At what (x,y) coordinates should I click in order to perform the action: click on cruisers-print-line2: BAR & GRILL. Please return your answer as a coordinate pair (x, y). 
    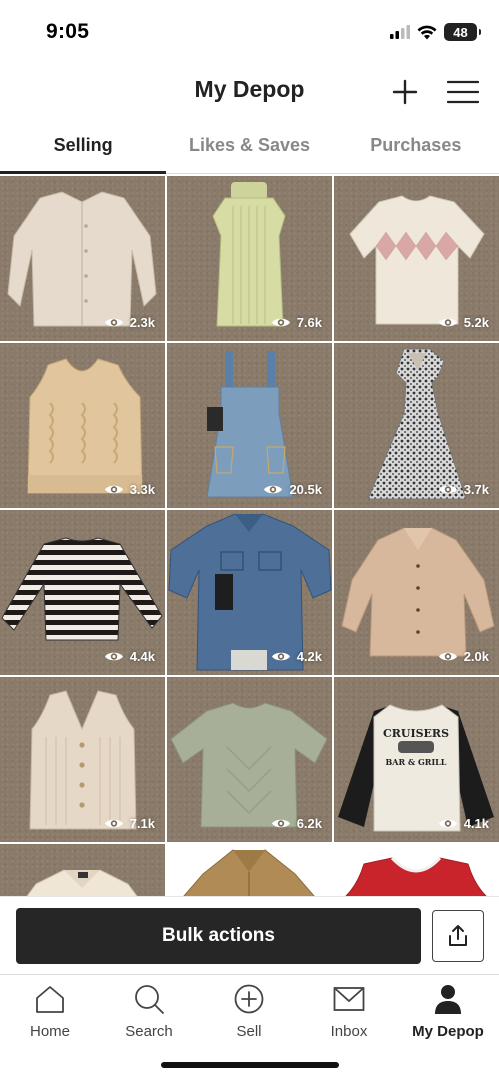
    Looking at the image, I should click on (416, 762).